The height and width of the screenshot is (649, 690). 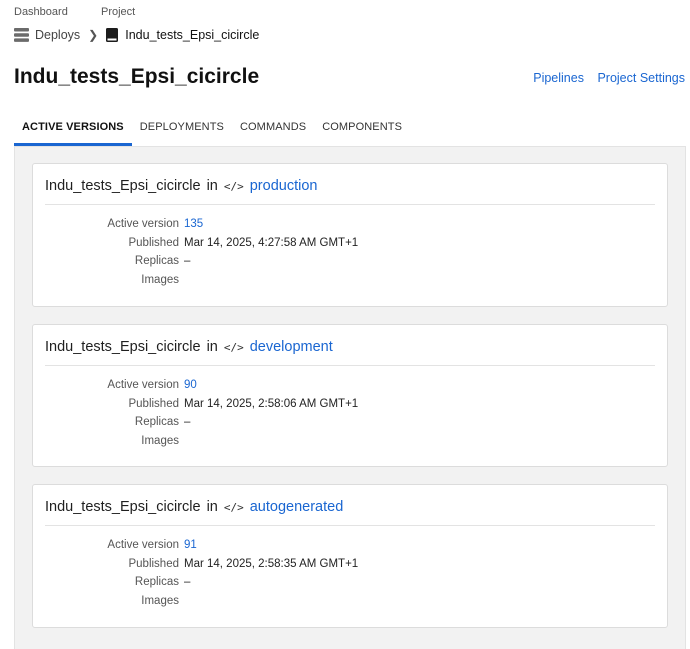 What do you see at coordinates (190, 385) in the screenshot?
I see `active-version-link: 90` at bounding box center [190, 385].